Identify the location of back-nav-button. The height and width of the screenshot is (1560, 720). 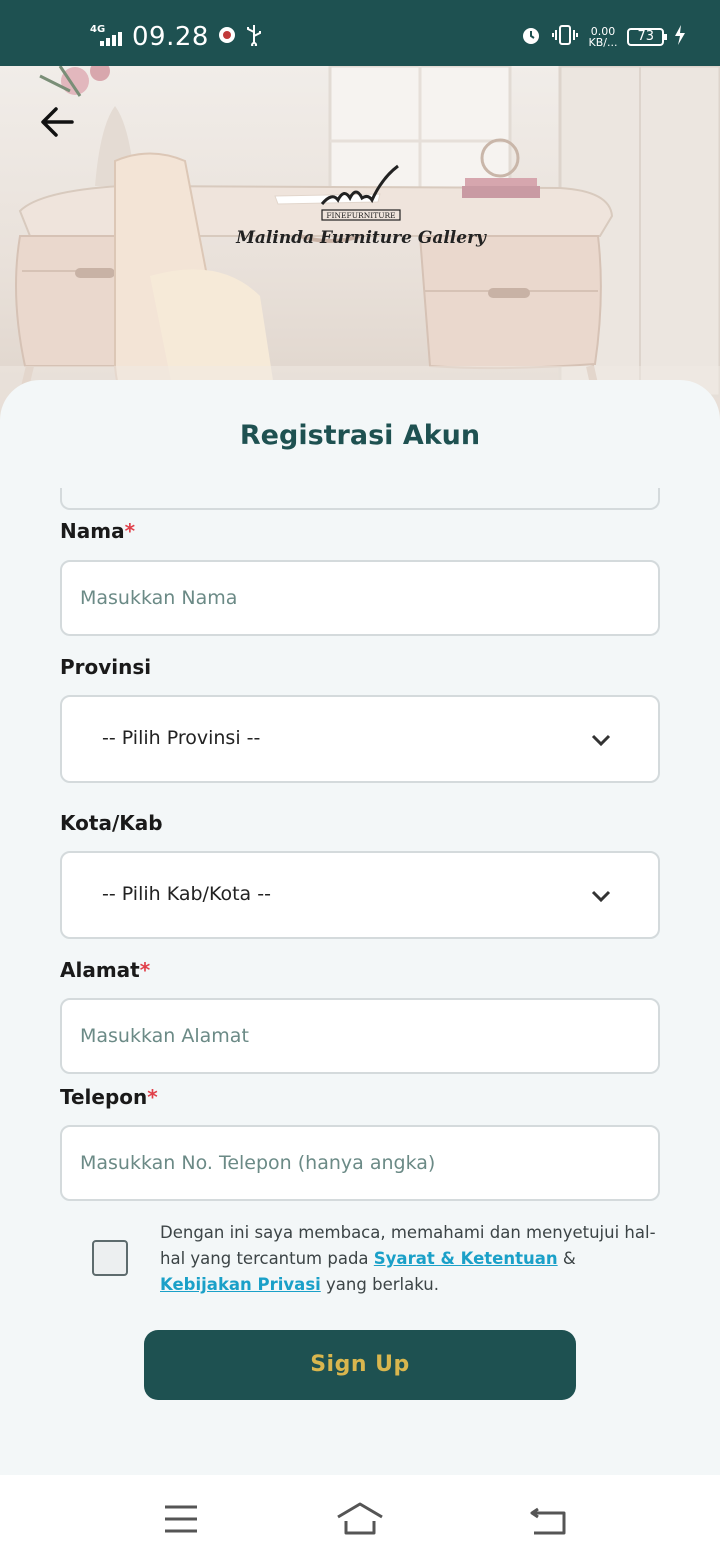
(551, 1519).